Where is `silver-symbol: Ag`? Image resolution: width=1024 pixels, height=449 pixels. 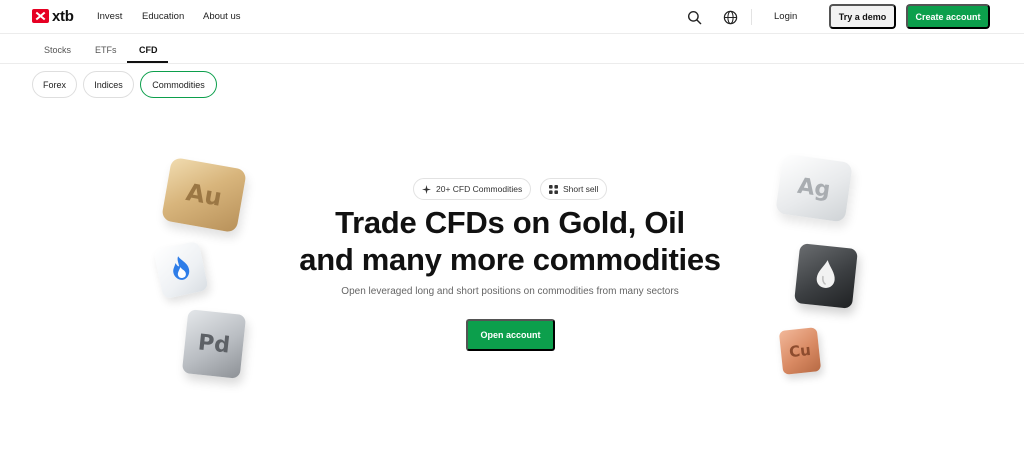 silver-symbol: Ag is located at coordinates (814, 188).